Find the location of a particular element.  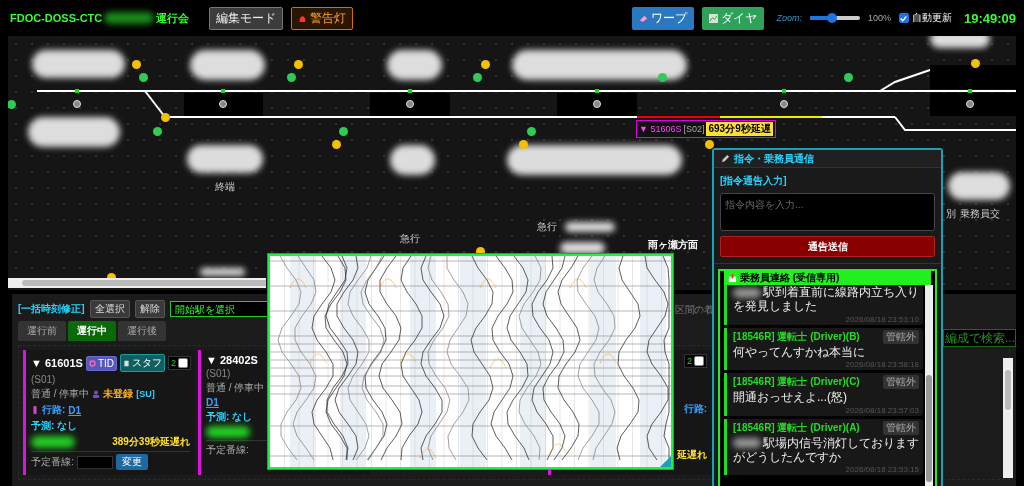

document-icon is located at coordinates (126, 363).